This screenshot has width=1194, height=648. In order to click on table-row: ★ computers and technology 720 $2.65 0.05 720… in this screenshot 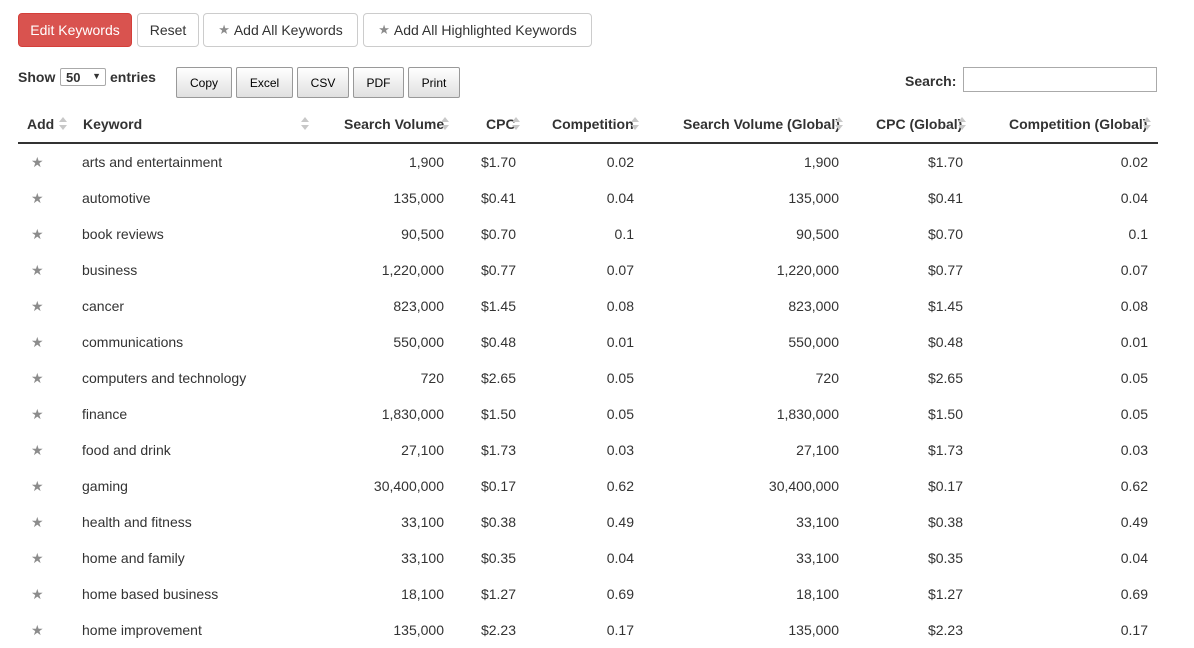, I will do `click(588, 378)`.